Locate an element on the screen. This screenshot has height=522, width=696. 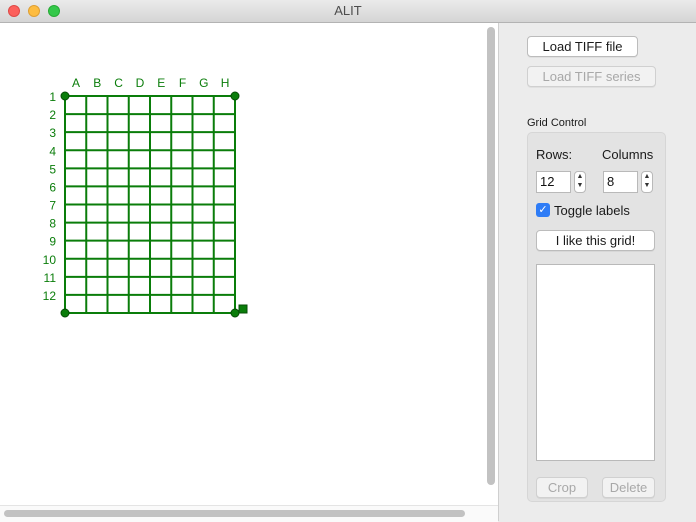
row-label: 5 is located at coordinates (52, 169).